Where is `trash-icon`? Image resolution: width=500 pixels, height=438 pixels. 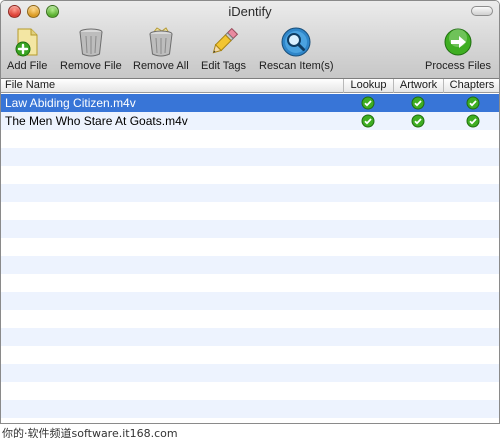 trash-icon is located at coordinates (91, 42).